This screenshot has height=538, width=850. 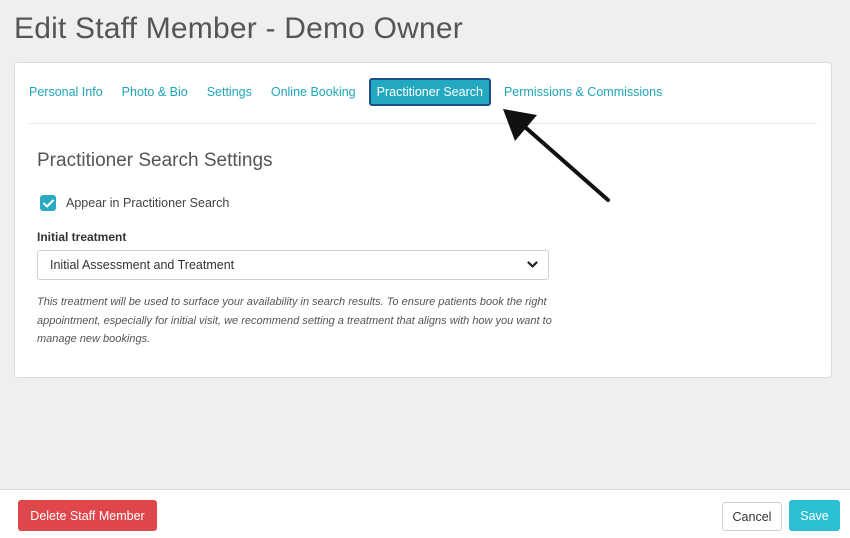 What do you see at coordinates (66, 92) in the screenshot?
I see `tab-personal-info: Personal Info` at bounding box center [66, 92].